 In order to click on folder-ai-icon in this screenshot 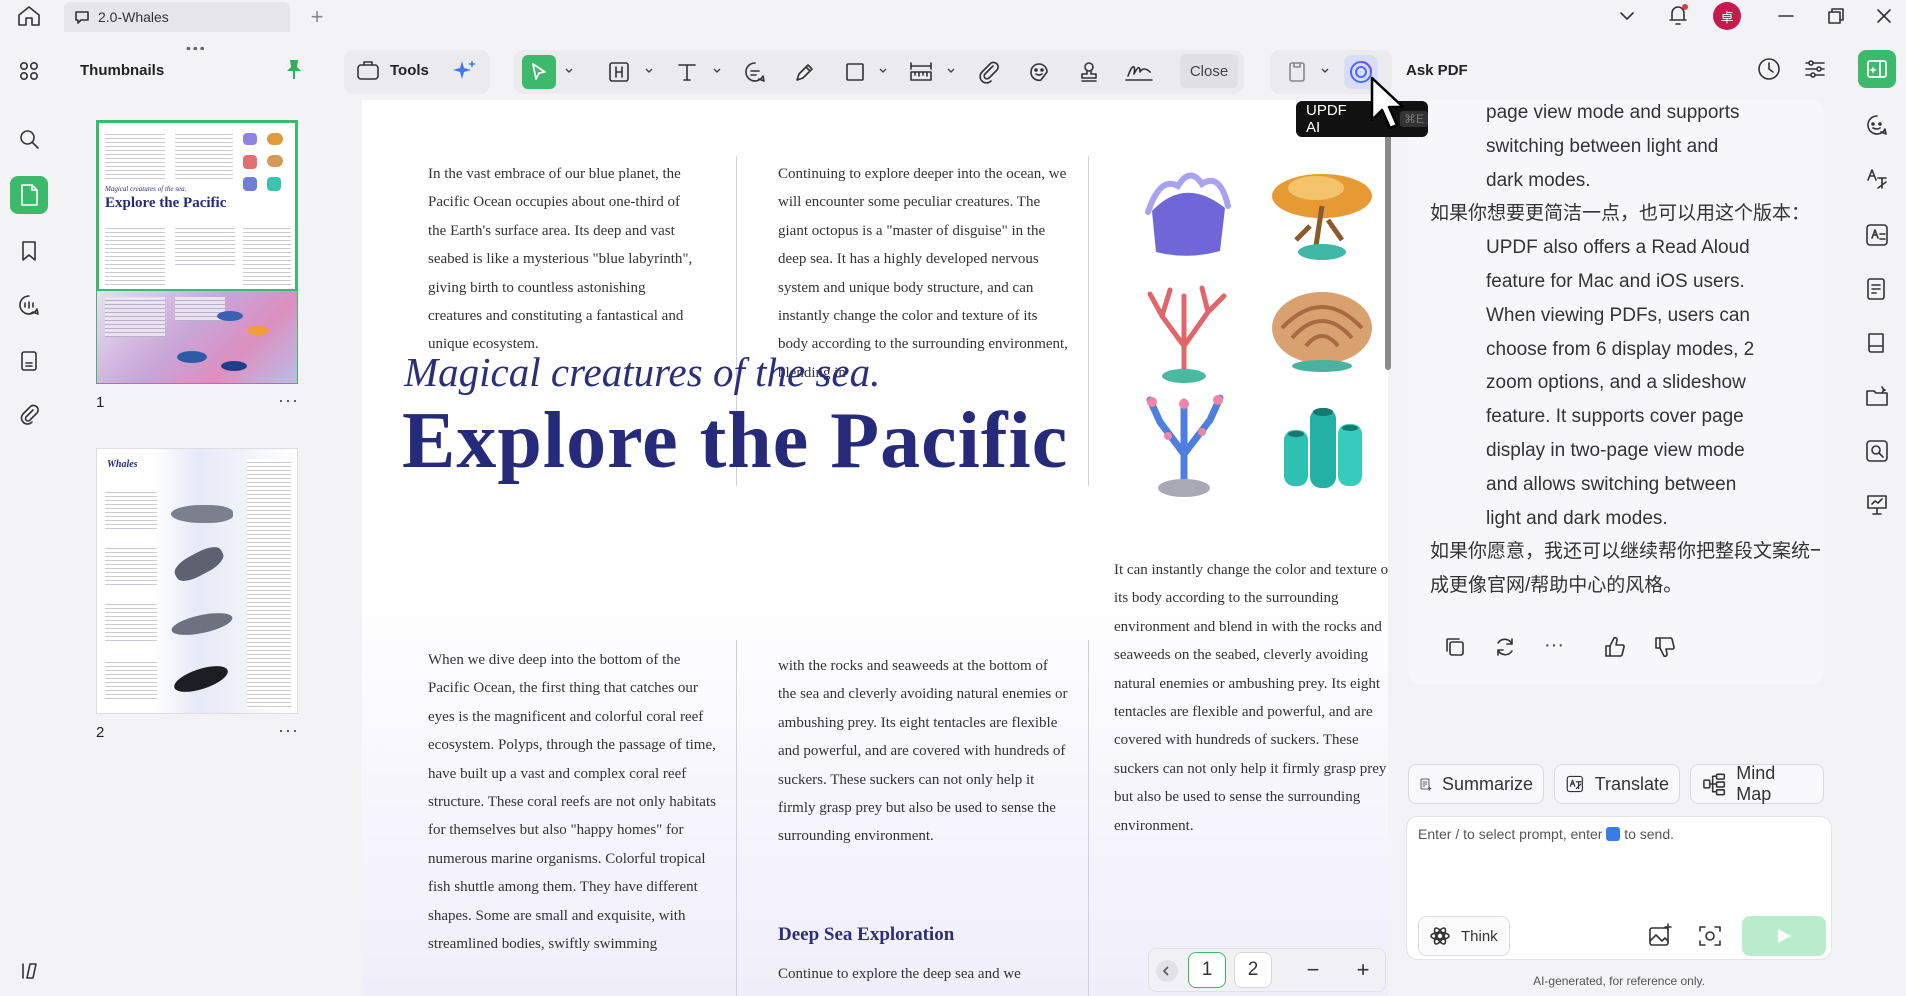, I will do `click(1877, 397)`.